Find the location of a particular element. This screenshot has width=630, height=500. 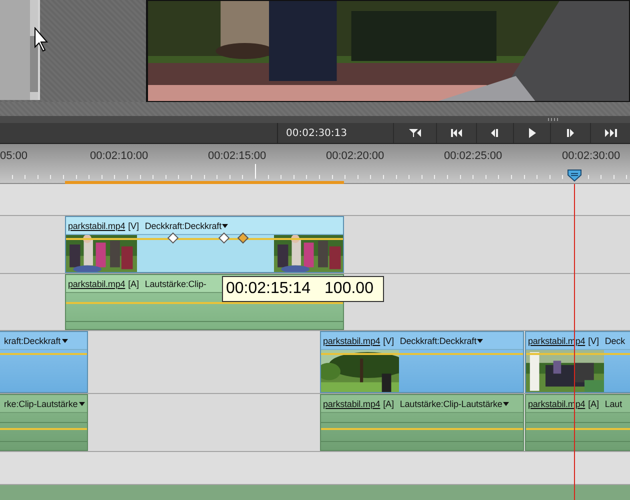

audio-clip: rke:Clip-Lautstärke is located at coordinates (44, 422).